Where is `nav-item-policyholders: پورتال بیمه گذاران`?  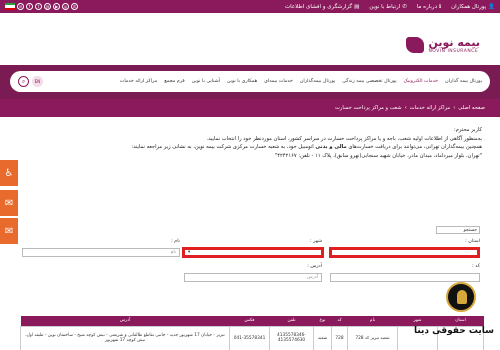
nav-item-policyholders: پورتال بیمه گذاران is located at coordinates (463, 81).